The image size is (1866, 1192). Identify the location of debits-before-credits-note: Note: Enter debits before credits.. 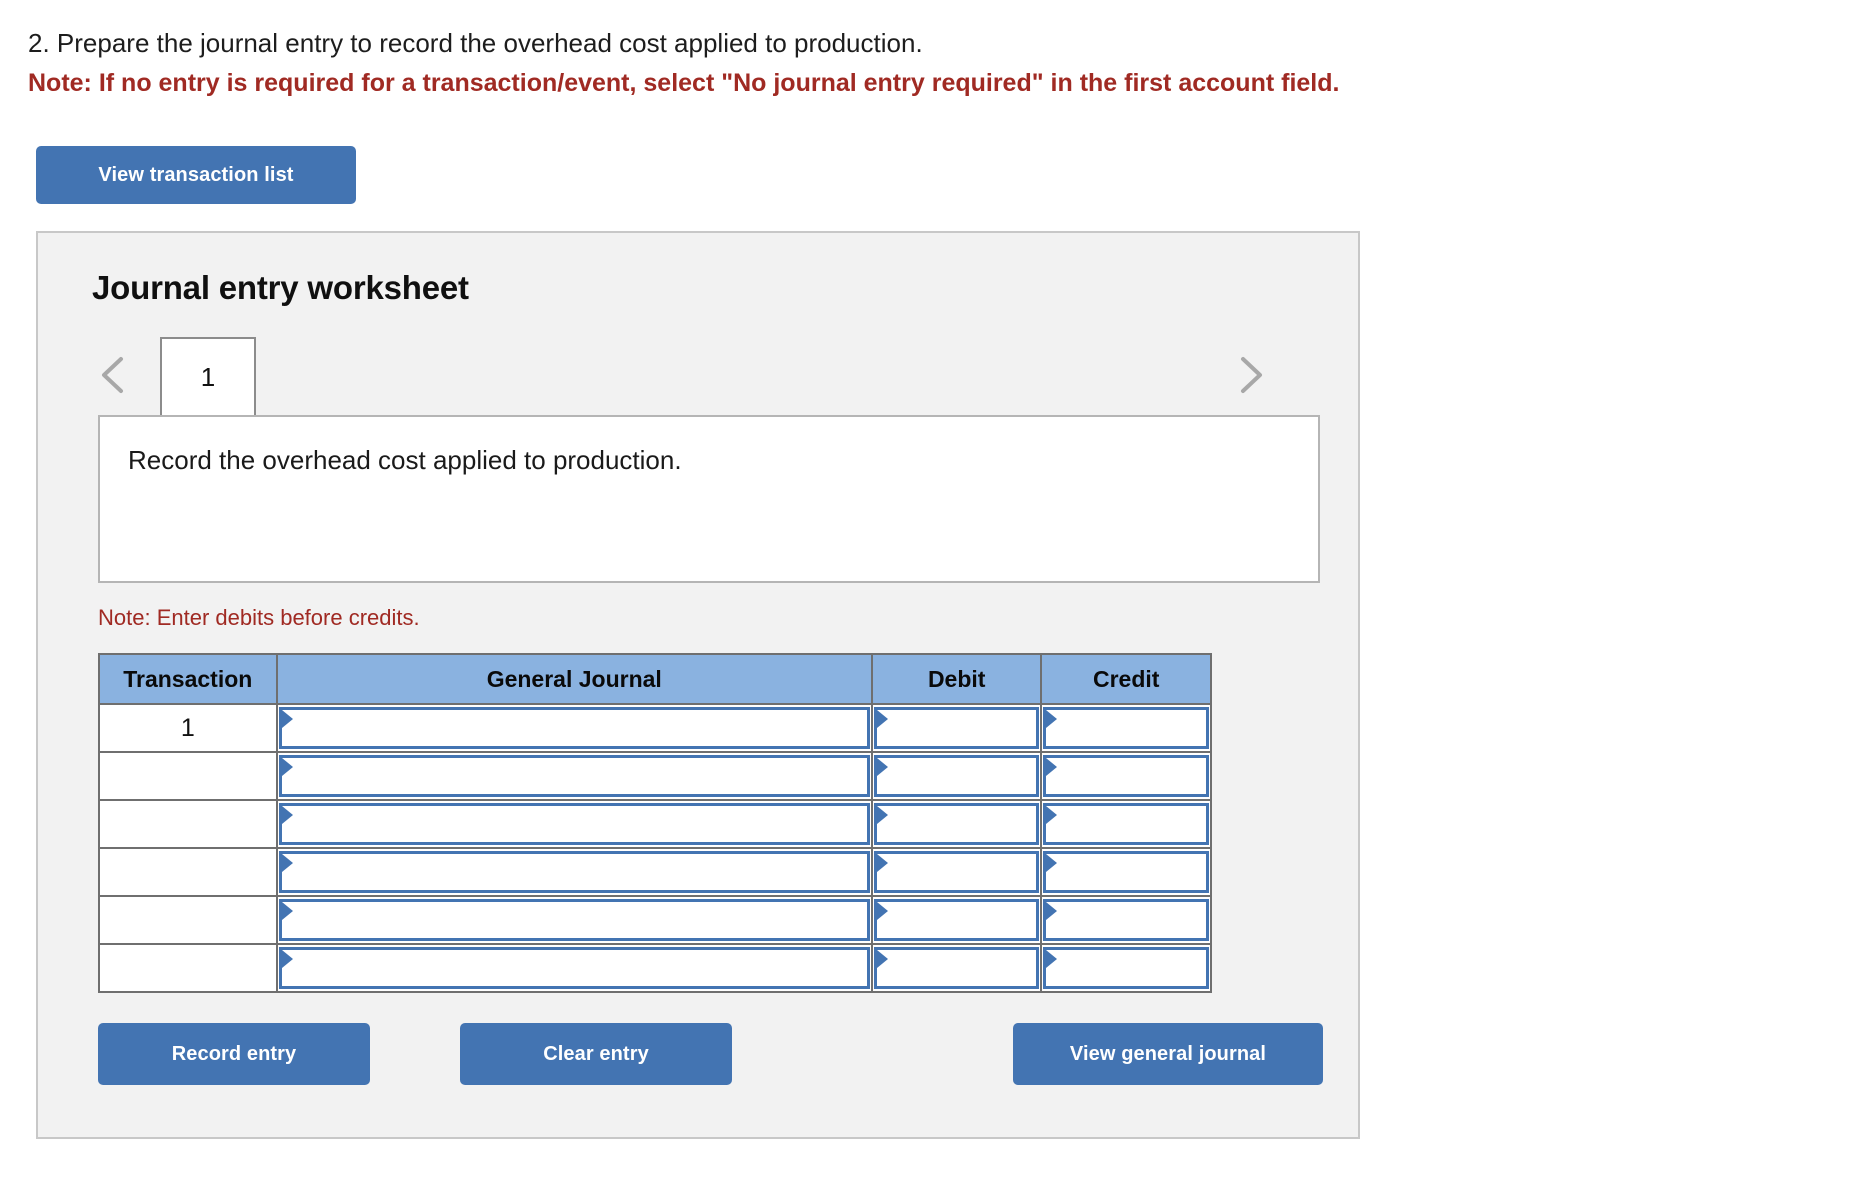
(259, 617).